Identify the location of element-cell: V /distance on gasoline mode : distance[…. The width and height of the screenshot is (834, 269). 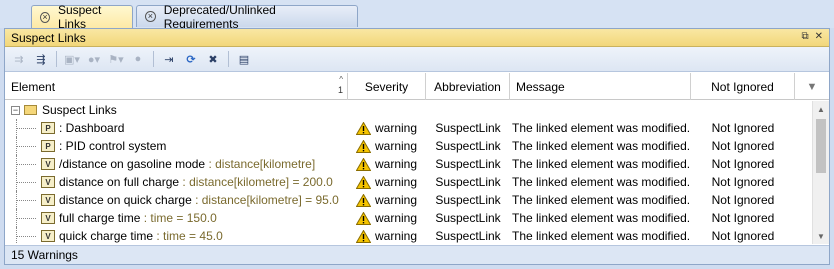
(176, 164).